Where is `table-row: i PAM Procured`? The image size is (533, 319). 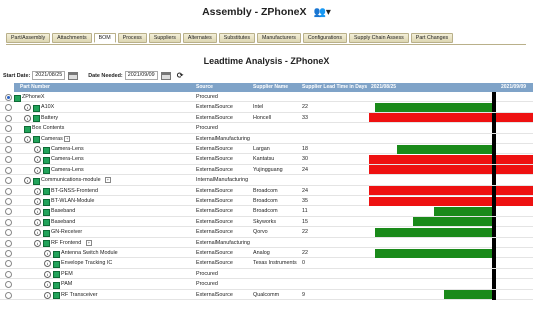
table-row: i PAM Procured is located at coordinates (266, 284).